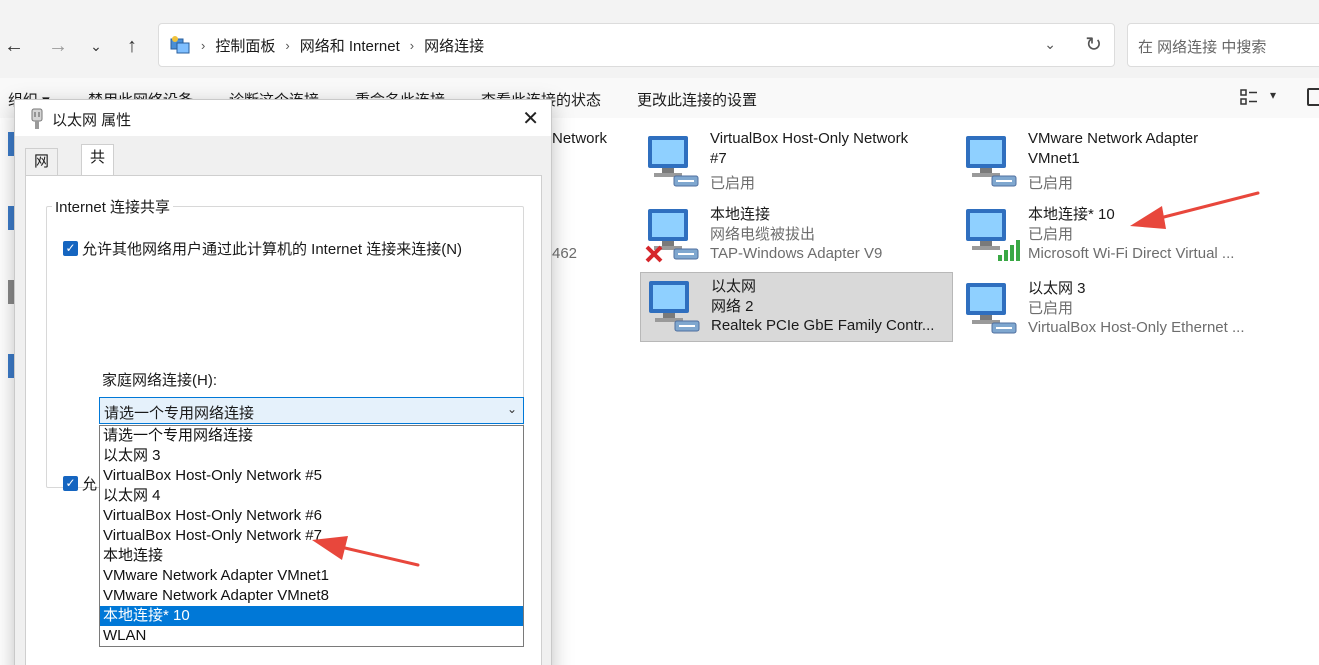 This screenshot has width=1319, height=665. I want to click on network-adapter-disconnected-icon, so click(672, 236).